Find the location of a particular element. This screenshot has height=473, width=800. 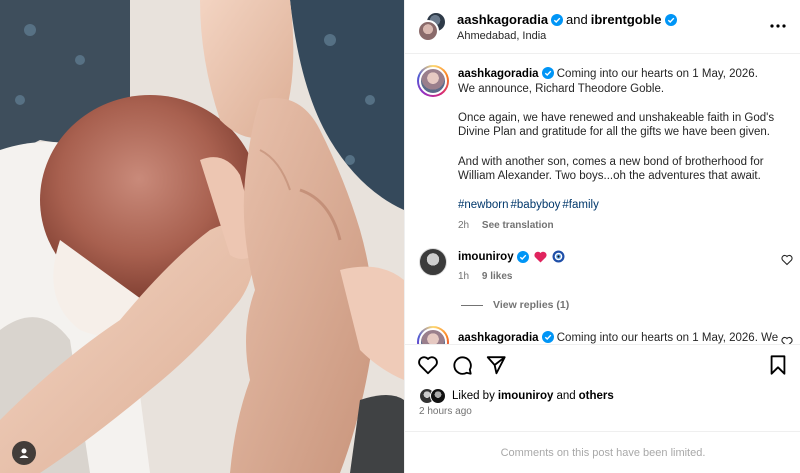

more-horizontal-icon is located at coordinates (778, 26).